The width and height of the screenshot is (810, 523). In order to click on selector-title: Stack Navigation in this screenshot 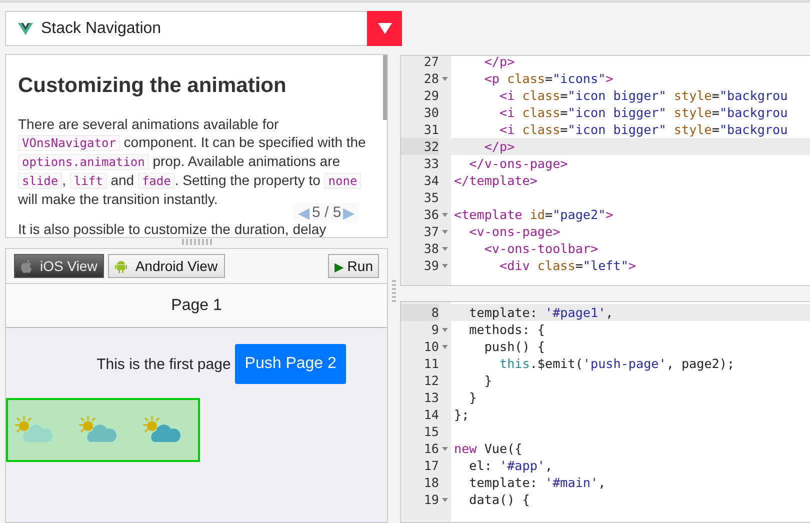, I will do `click(101, 29)`.